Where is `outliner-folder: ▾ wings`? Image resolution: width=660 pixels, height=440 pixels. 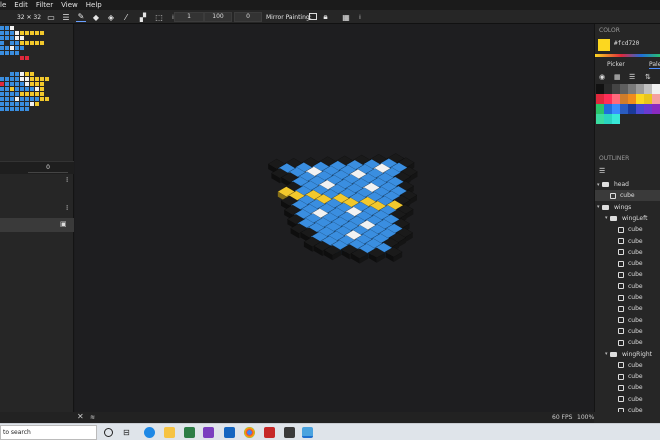
outliner-folder: ▾ wings is located at coordinates (627, 207).